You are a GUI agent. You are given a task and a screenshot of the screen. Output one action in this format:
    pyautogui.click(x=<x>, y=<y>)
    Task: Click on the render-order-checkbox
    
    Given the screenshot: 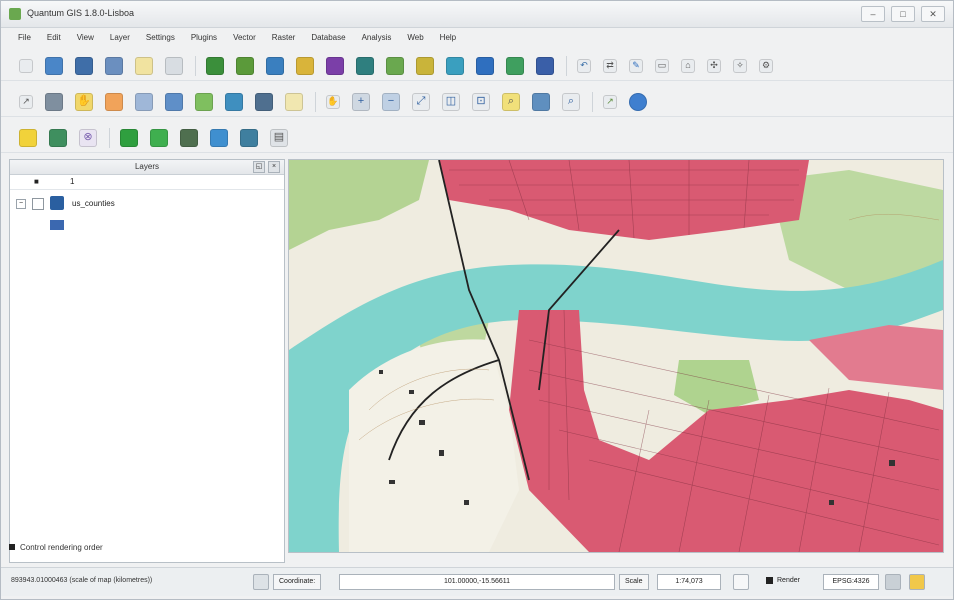 What is the action you would take?
    pyautogui.click(x=12, y=547)
    